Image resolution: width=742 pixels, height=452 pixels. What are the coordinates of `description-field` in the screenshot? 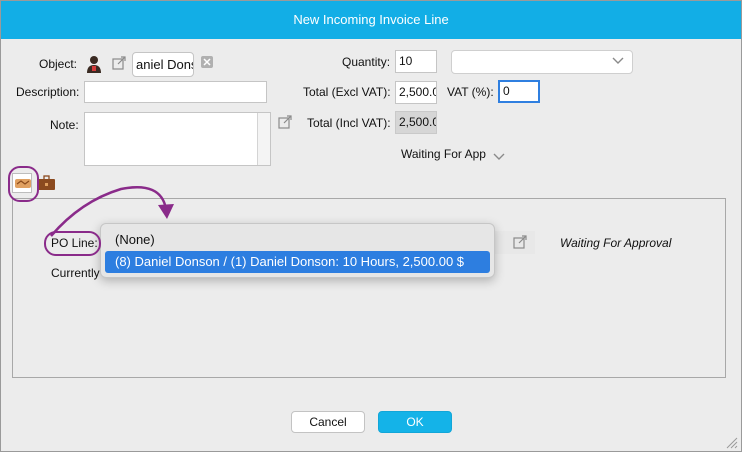 It's located at (175, 92).